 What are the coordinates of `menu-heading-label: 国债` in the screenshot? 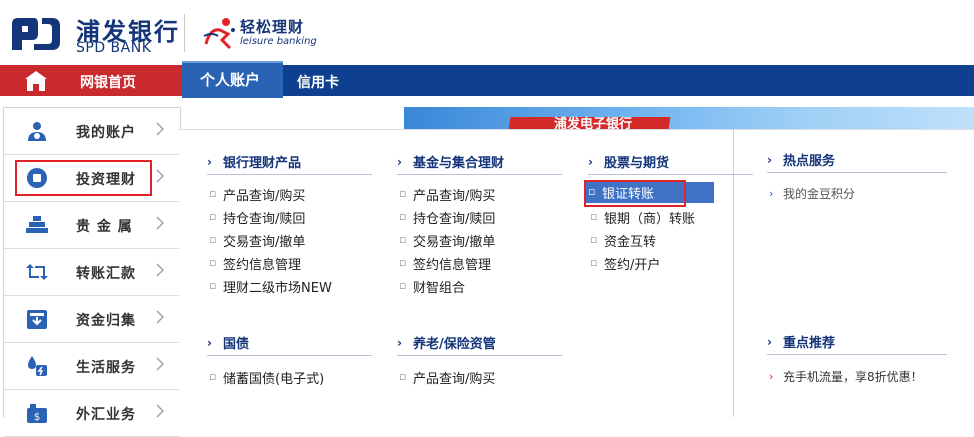 It's located at (236, 344).